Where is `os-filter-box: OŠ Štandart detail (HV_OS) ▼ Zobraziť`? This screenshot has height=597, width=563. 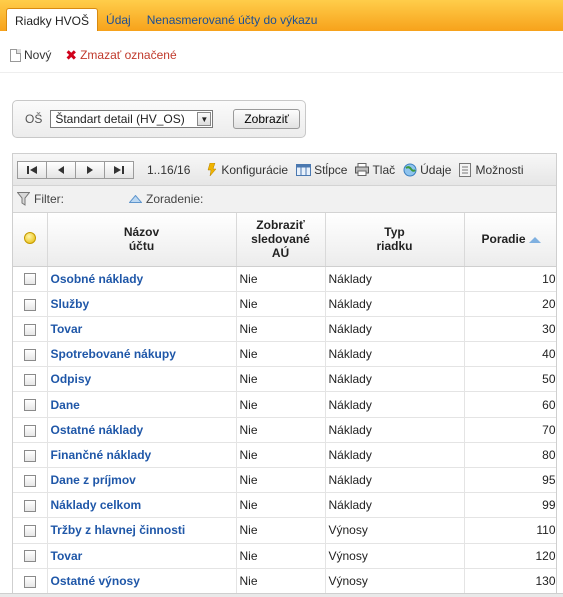
os-filter-box: OŠ Štandart detail (HV_OS) ▼ Zobraziť is located at coordinates (159, 119).